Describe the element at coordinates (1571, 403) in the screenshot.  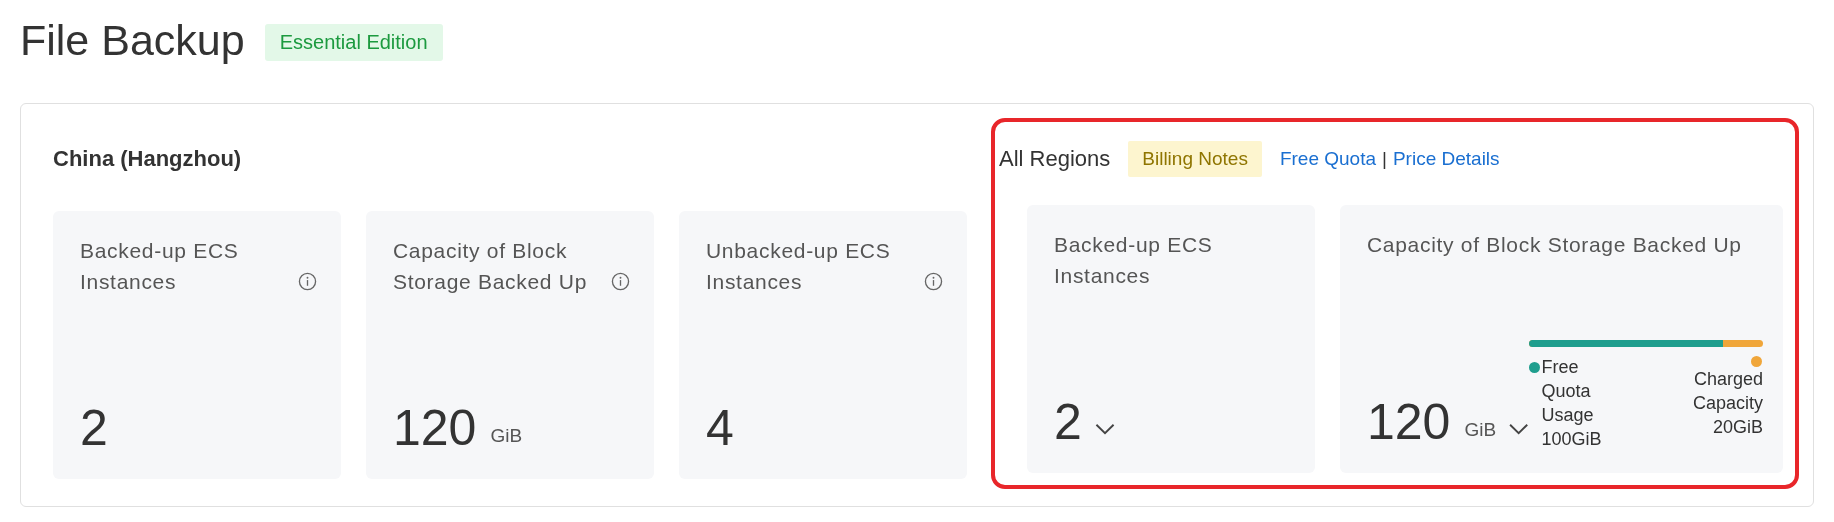
I see `legend-label: Free Quota Usage 100GiB` at that location.